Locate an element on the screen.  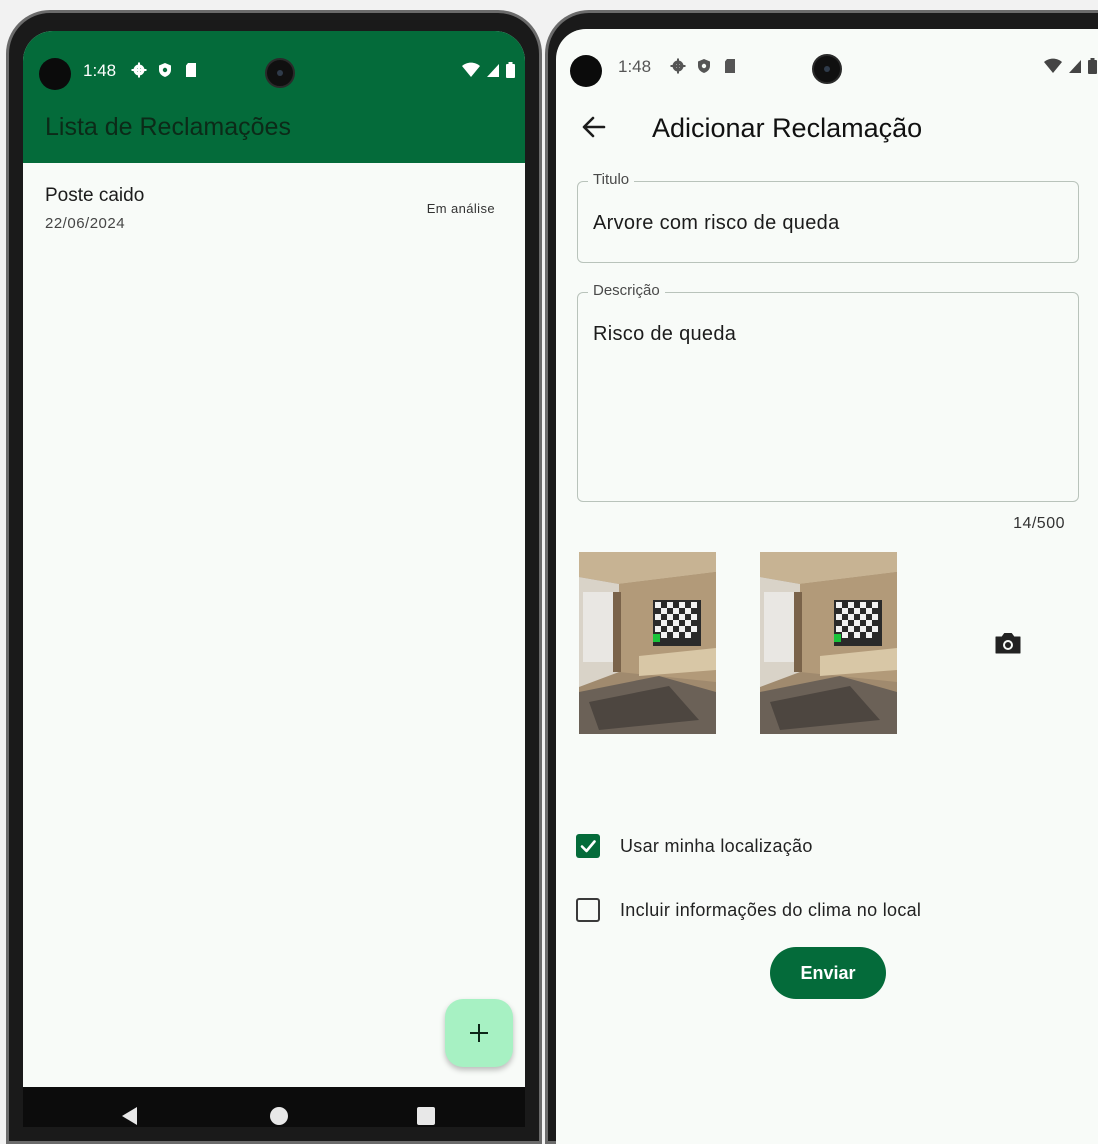
page-title: Adicionar Reclamação is located at coordinates (787, 128).